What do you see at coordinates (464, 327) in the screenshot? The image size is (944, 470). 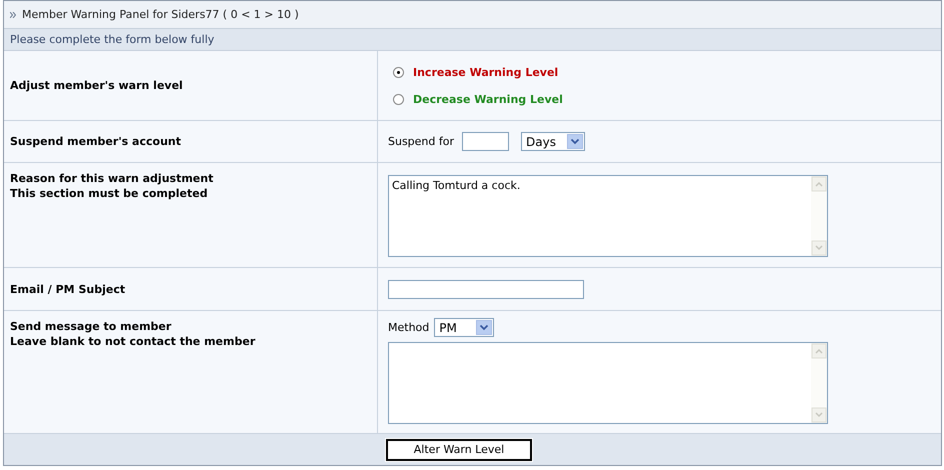 I see `method-dropdown: PM` at bounding box center [464, 327].